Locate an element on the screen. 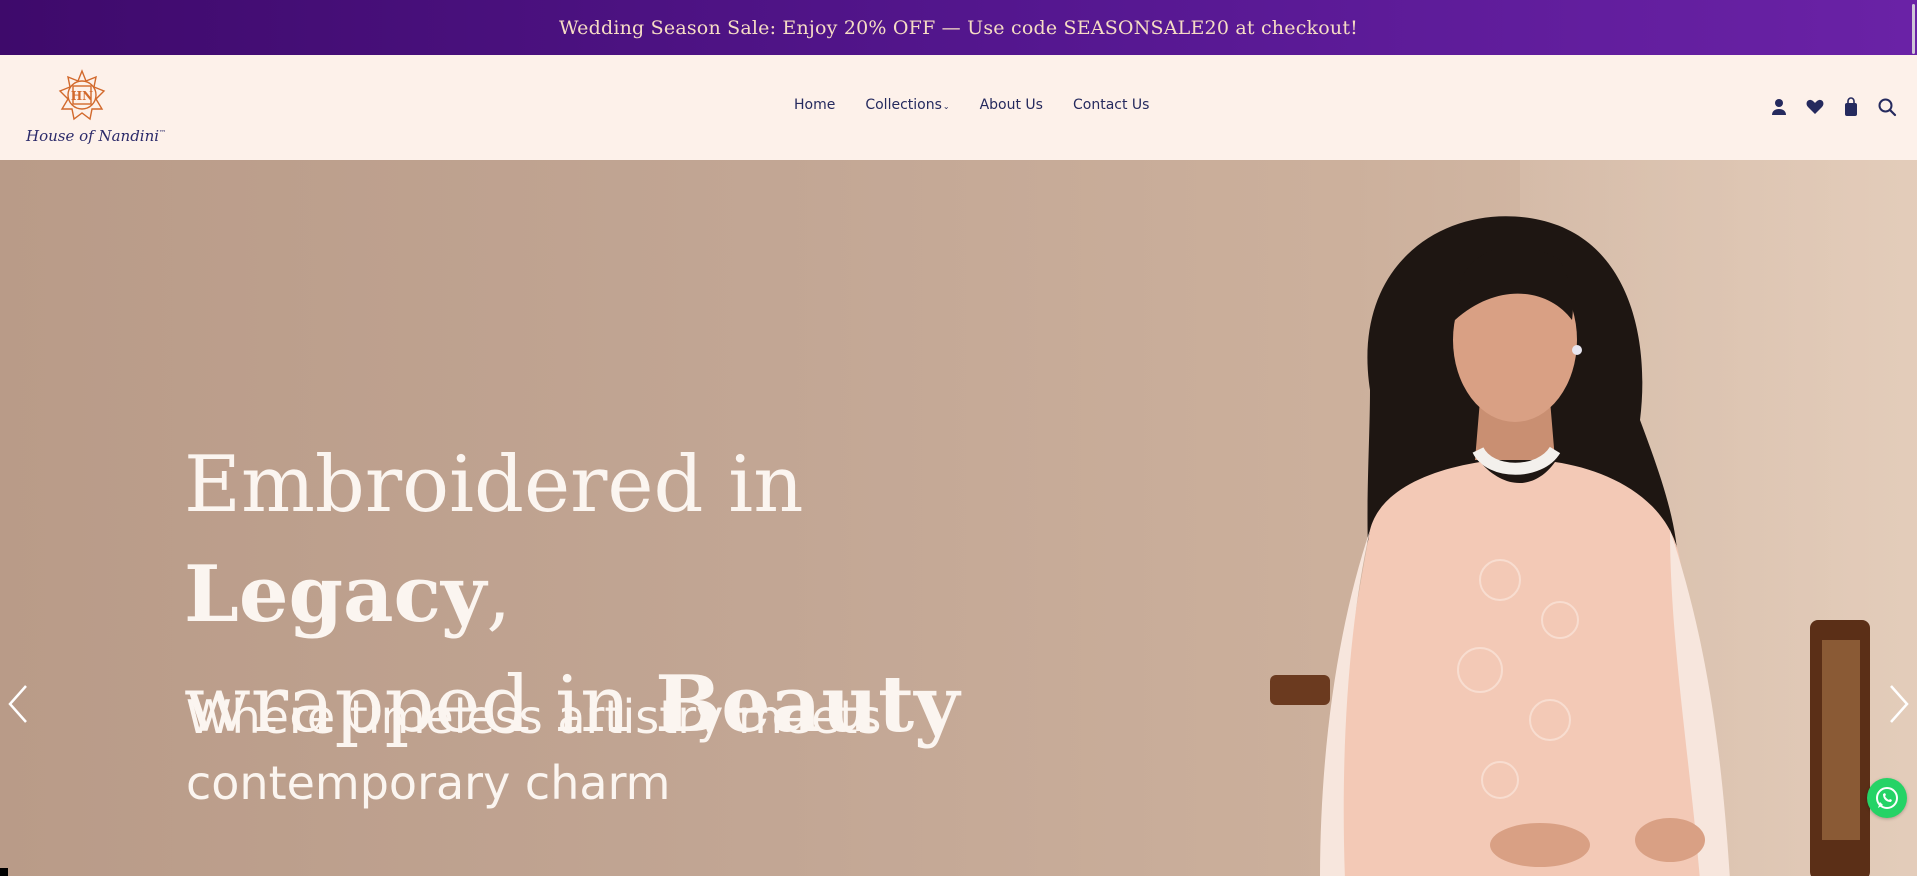 This screenshot has width=1917, height=876. nav-collections: Collections⌄ is located at coordinates (907, 105).